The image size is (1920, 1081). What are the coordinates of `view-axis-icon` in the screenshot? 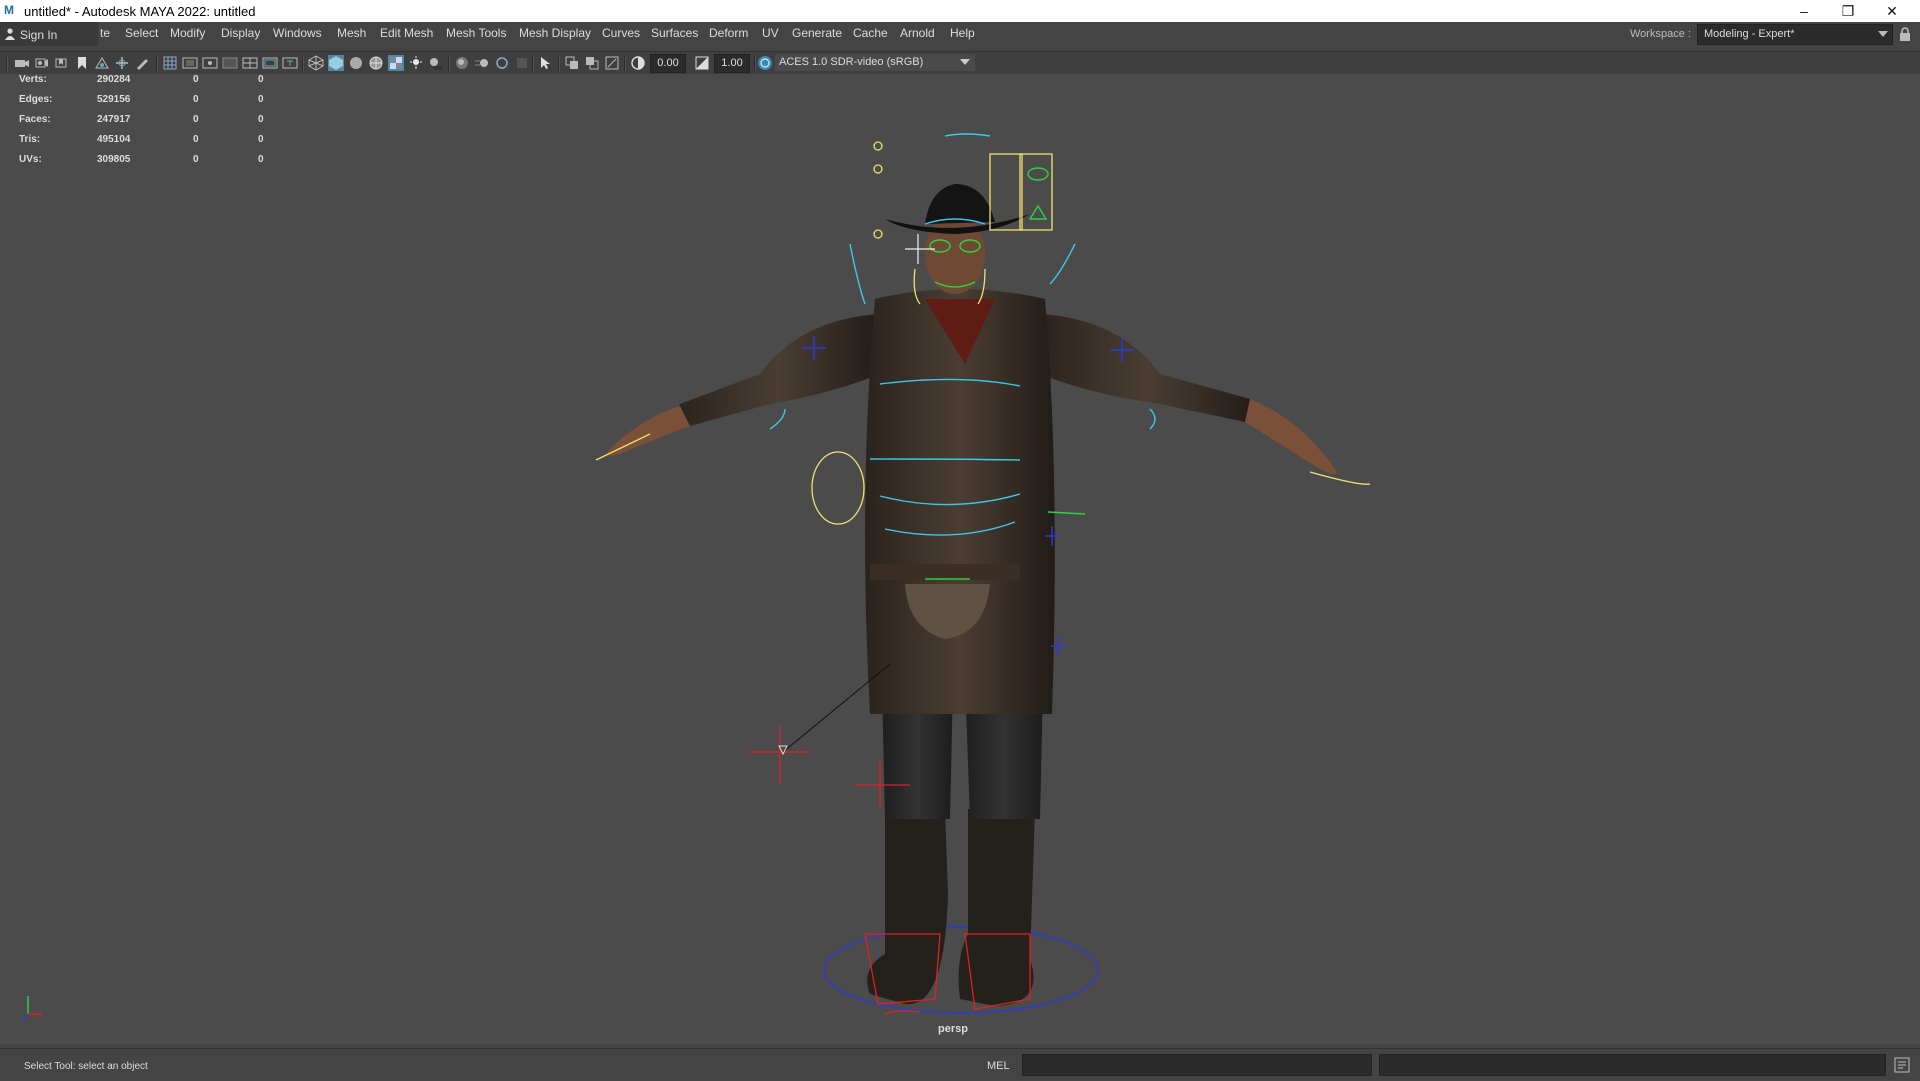 It's located at (31, 1008).